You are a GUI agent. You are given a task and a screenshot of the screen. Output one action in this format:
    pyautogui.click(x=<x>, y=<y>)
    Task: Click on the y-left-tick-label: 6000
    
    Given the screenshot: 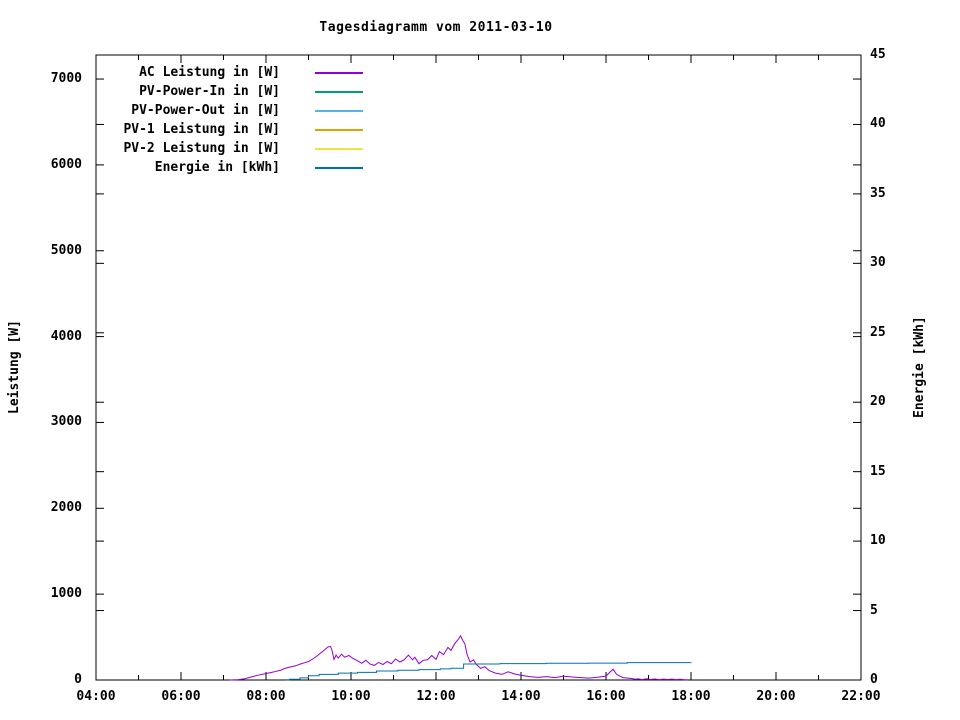 What is the action you would take?
    pyautogui.click(x=66, y=164)
    